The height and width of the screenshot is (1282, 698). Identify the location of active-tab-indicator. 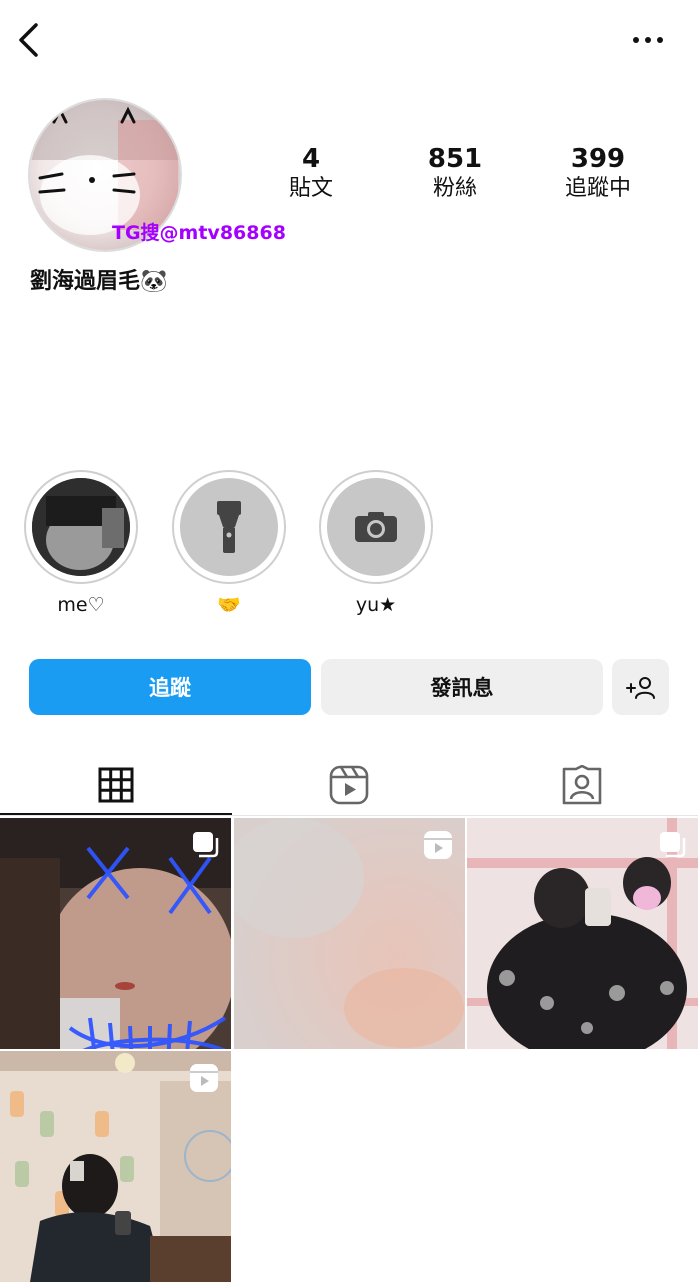
(116, 814).